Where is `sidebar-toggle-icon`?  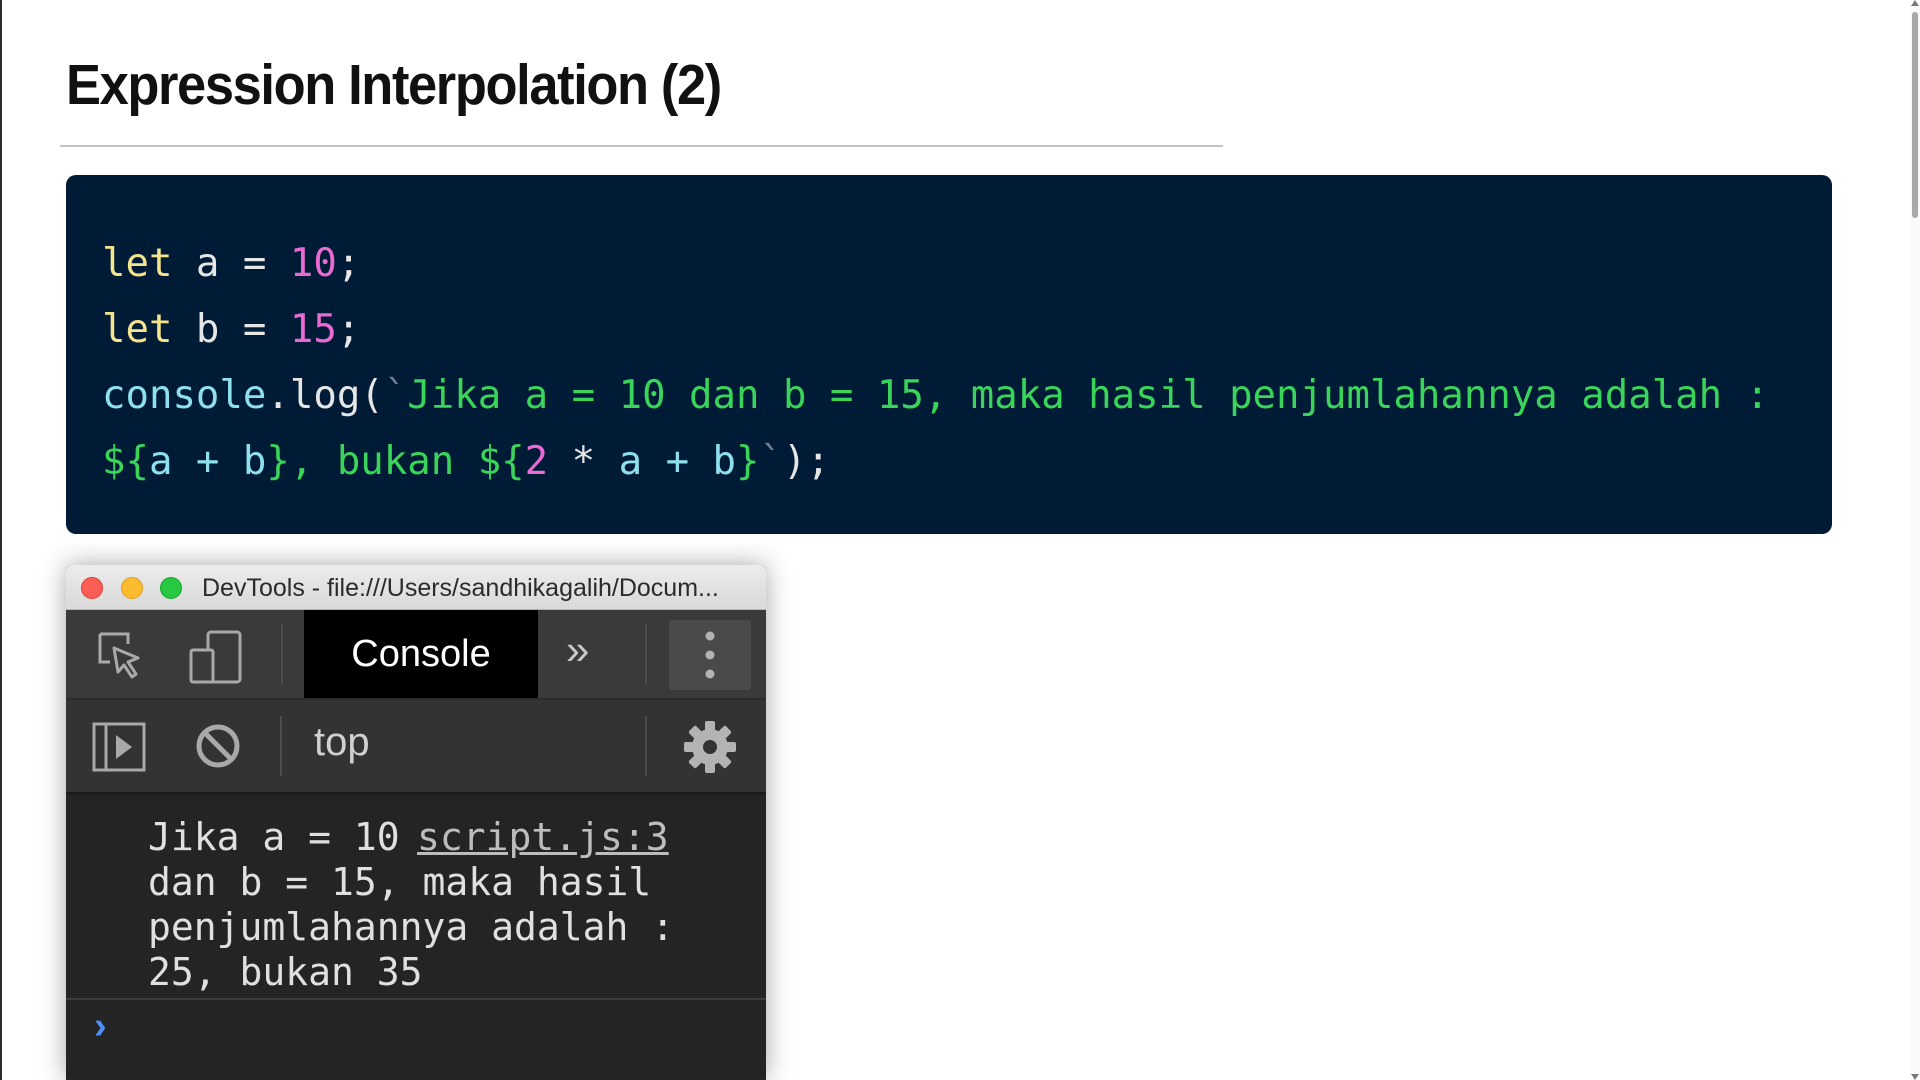
sidebar-toggle-icon is located at coordinates (119, 749).